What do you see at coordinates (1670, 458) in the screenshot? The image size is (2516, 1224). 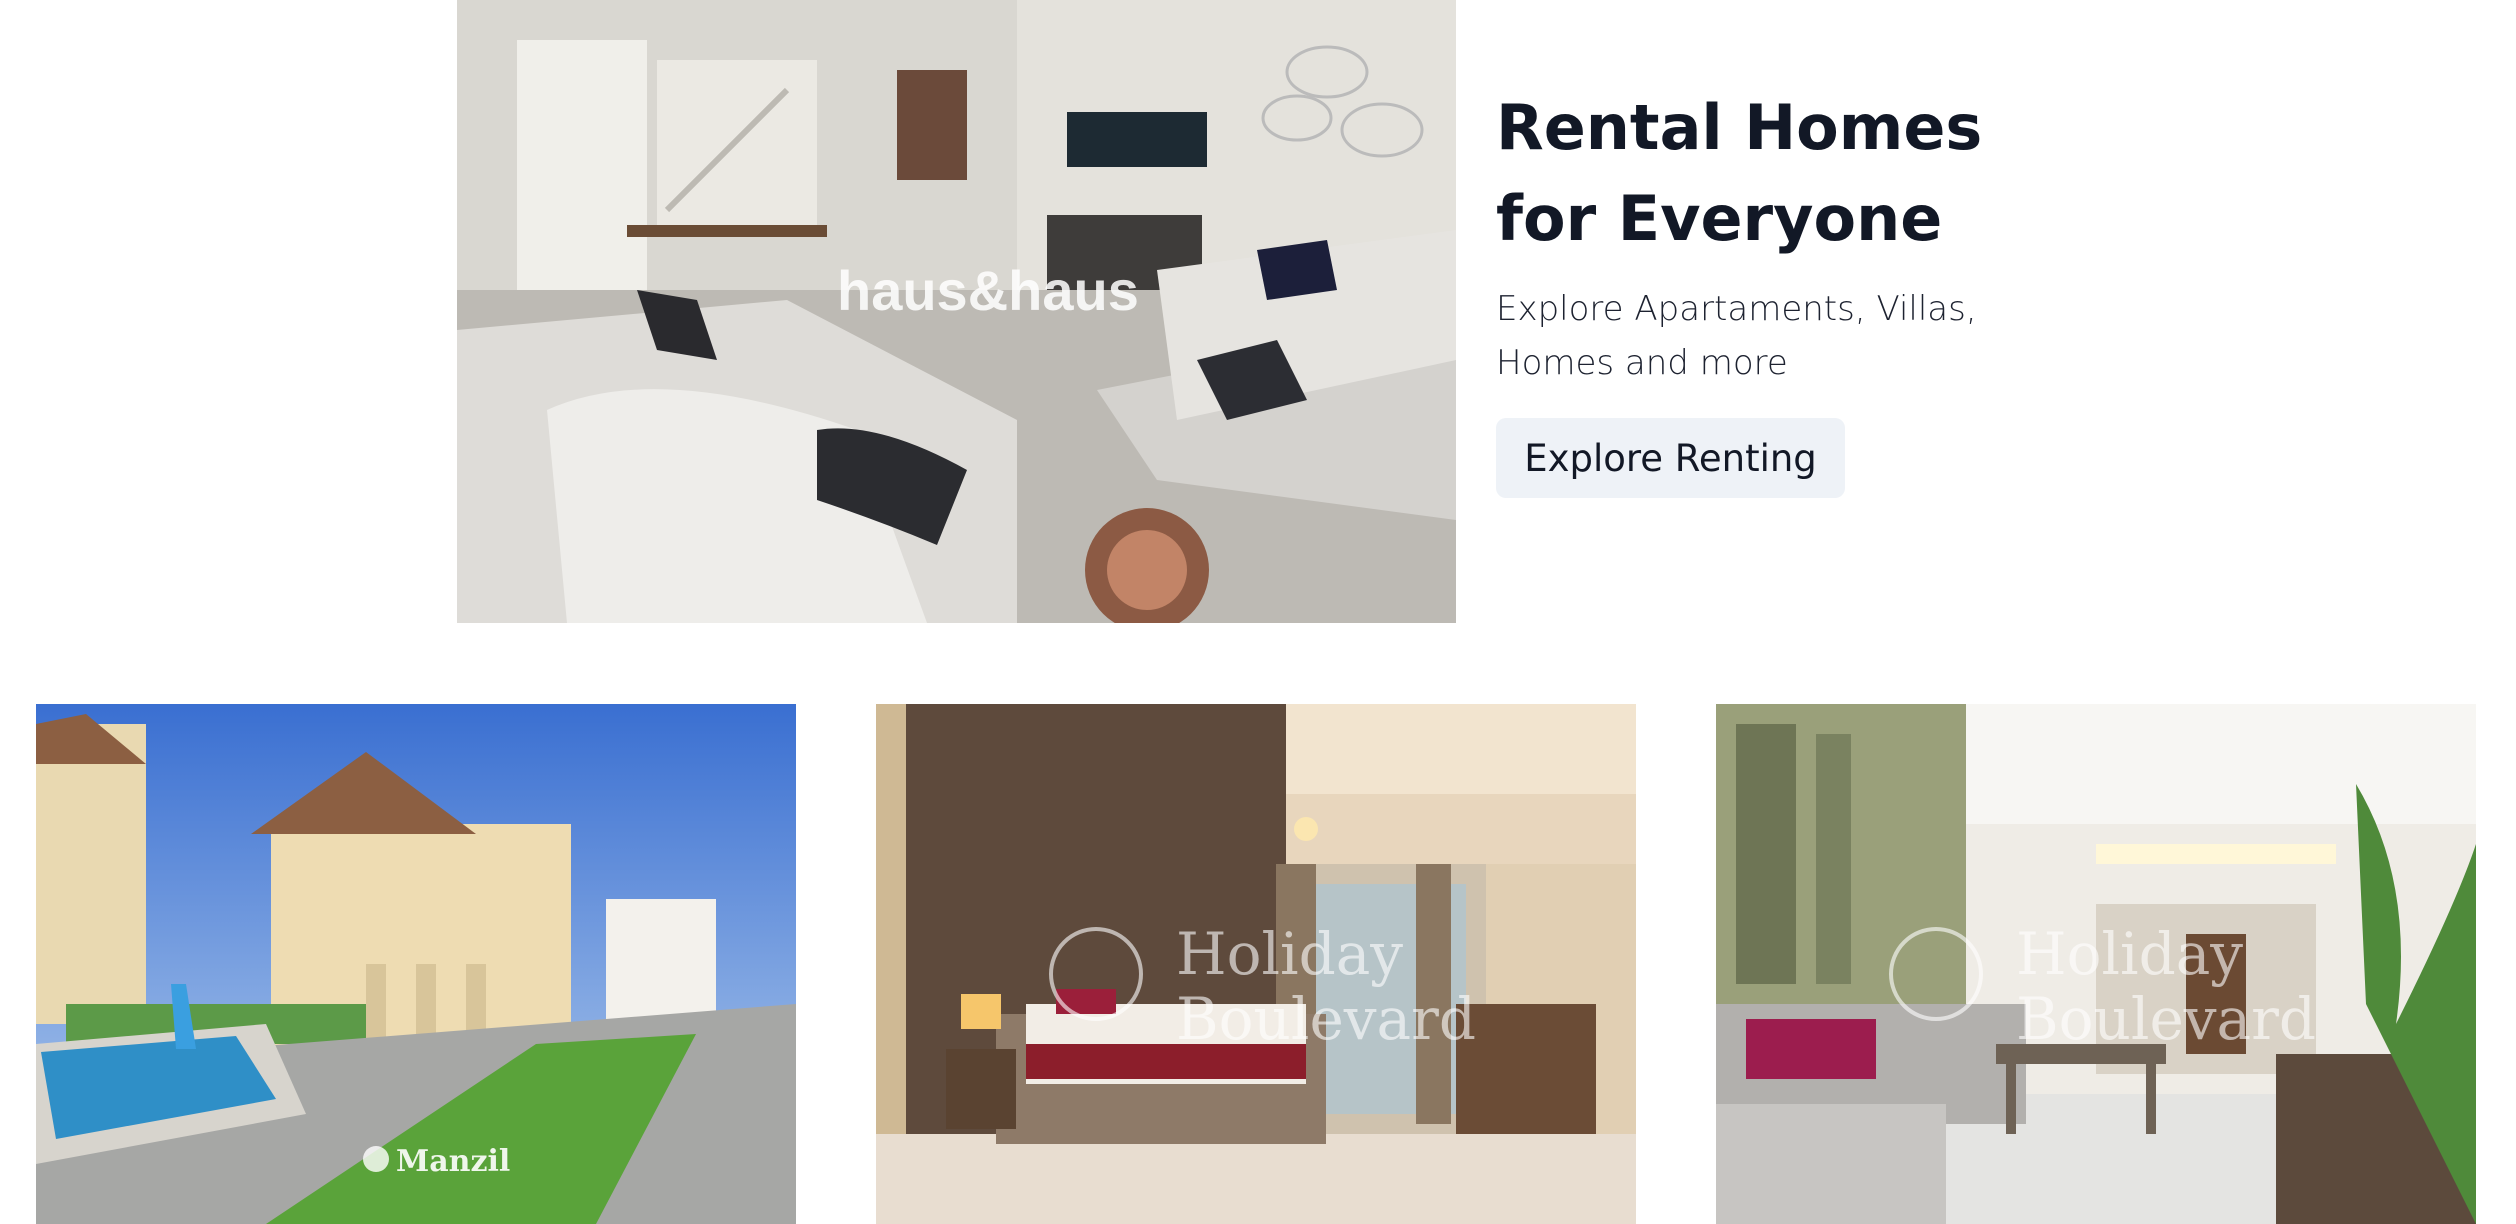 I see `explore-renting-button: Explore Renting` at bounding box center [1670, 458].